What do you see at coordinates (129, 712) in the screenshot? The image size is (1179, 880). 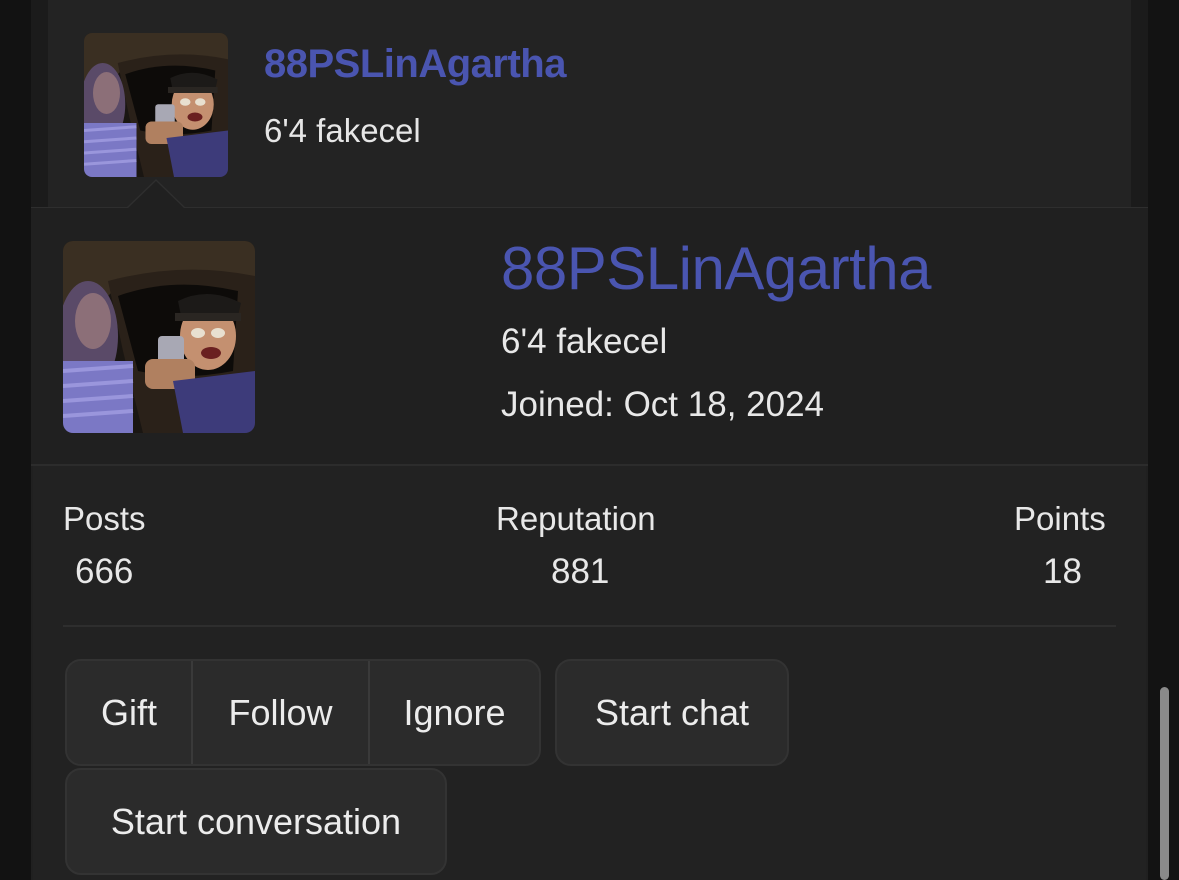 I see `gift-button: Gift` at bounding box center [129, 712].